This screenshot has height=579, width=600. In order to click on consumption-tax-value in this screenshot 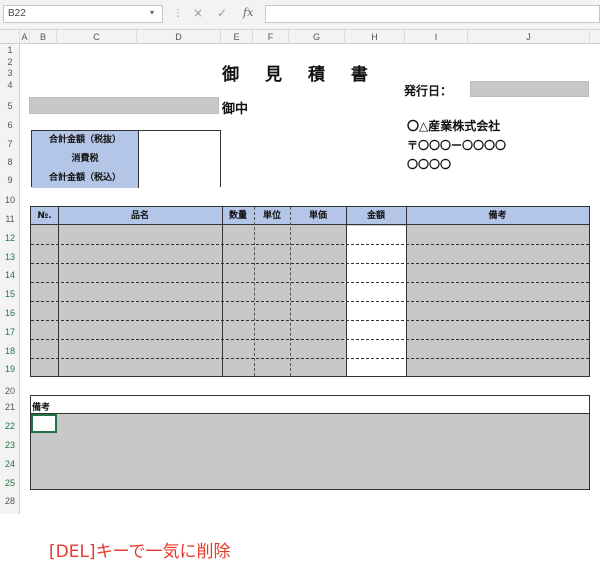, I will do `click(179, 159)`.